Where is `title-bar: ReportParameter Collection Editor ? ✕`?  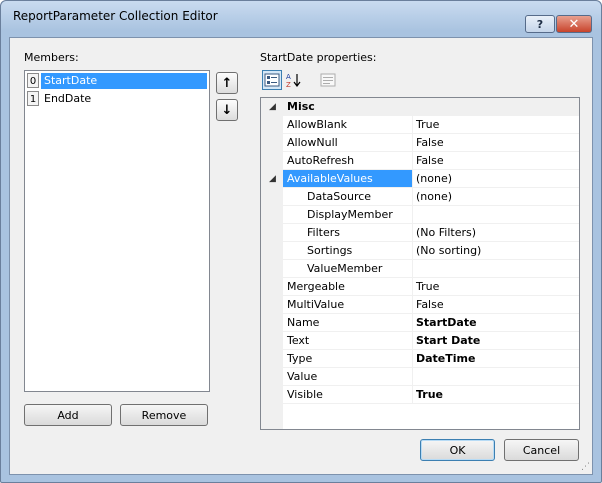
title-bar: ReportParameter Collection Editor ? ✕ is located at coordinates (301, 17).